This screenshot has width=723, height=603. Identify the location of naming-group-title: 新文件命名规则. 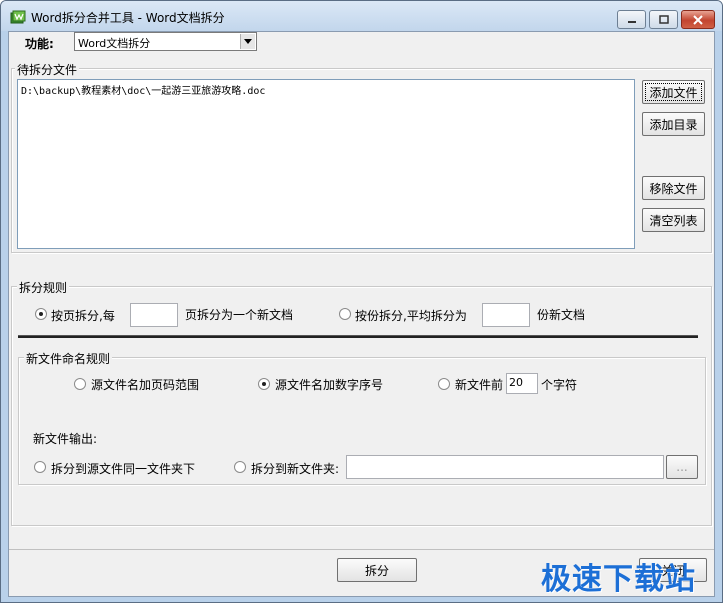
(68, 358).